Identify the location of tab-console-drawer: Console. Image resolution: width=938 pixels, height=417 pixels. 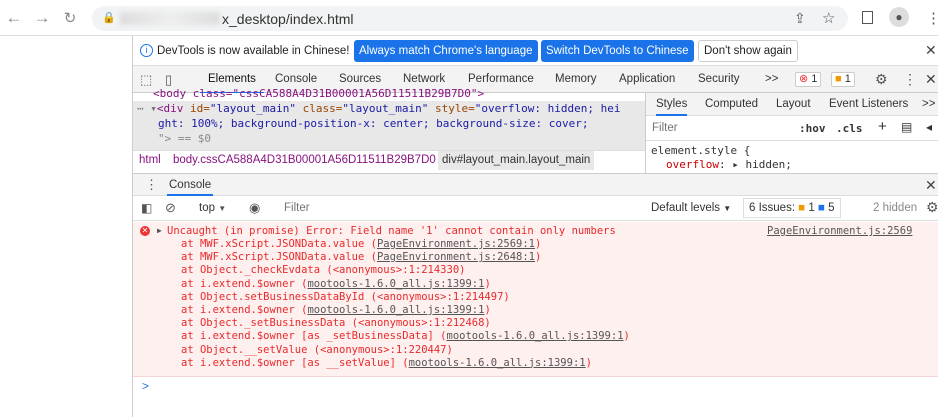
(190, 187).